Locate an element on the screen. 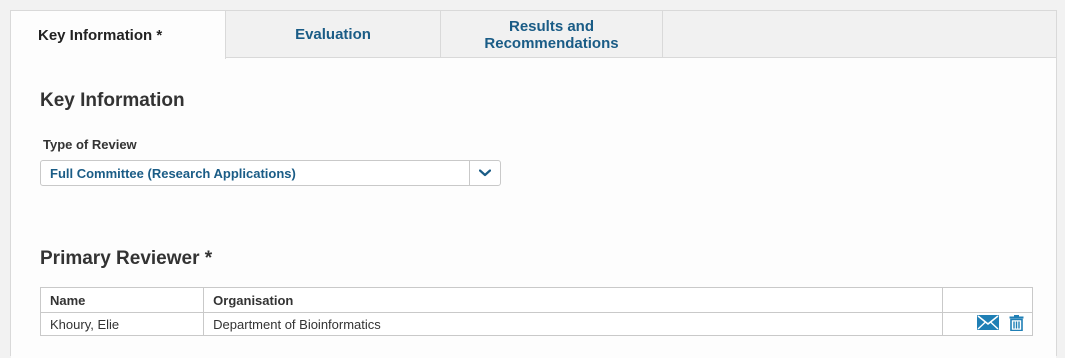 The height and width of the screenshot is (358, 1065). review-type-select: Full Committee (Research Applications) is located at coordinates (270, 173).